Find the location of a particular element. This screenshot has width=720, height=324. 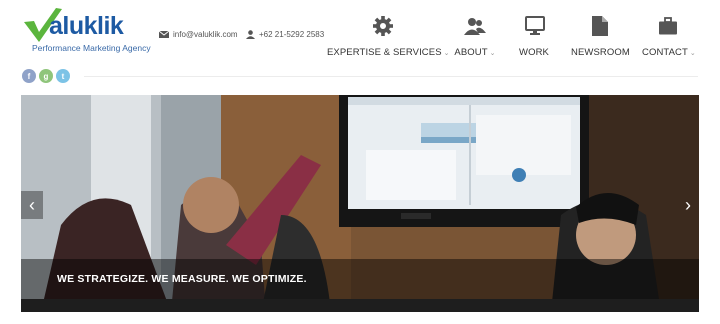

document-icon is located at coordinates (600, 26).